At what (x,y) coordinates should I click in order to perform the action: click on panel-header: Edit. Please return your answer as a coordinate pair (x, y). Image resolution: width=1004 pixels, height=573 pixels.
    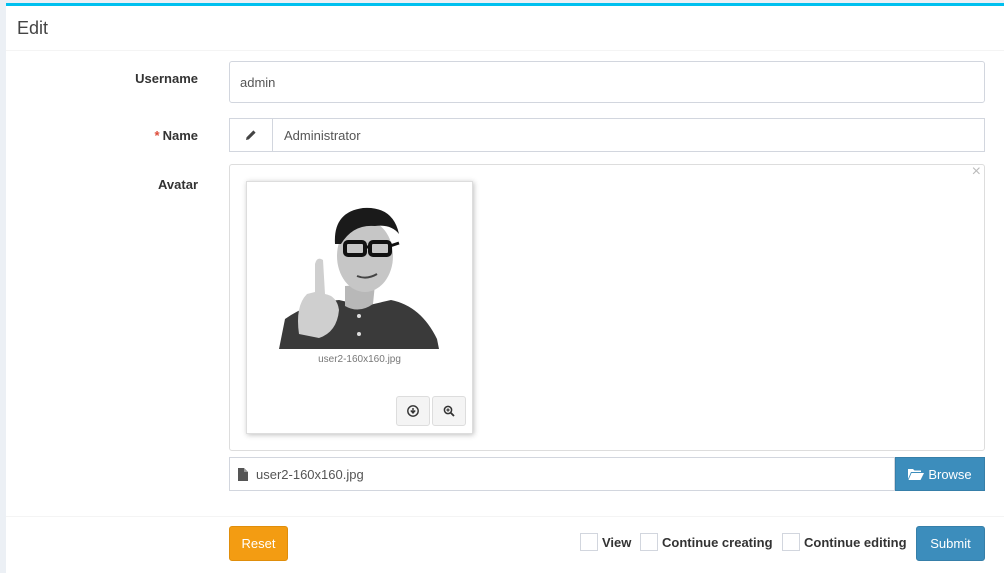
    Looking at the image, I should click on (505, 28).